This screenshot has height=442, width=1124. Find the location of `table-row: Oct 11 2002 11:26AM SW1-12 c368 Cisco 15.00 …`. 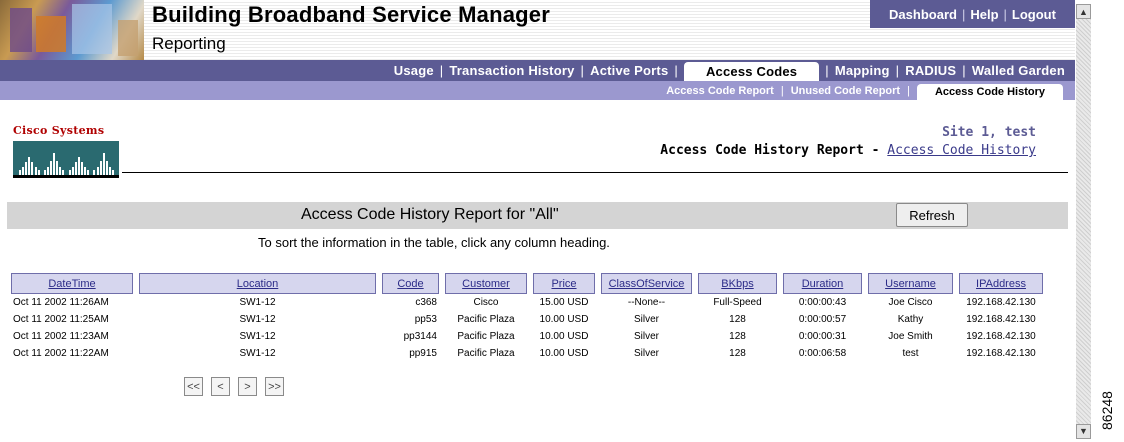

table-row: Oct 11 2002 11:26AM SW1-12 c368 Cisco 15.00 … is located at coordinates (527, 302).